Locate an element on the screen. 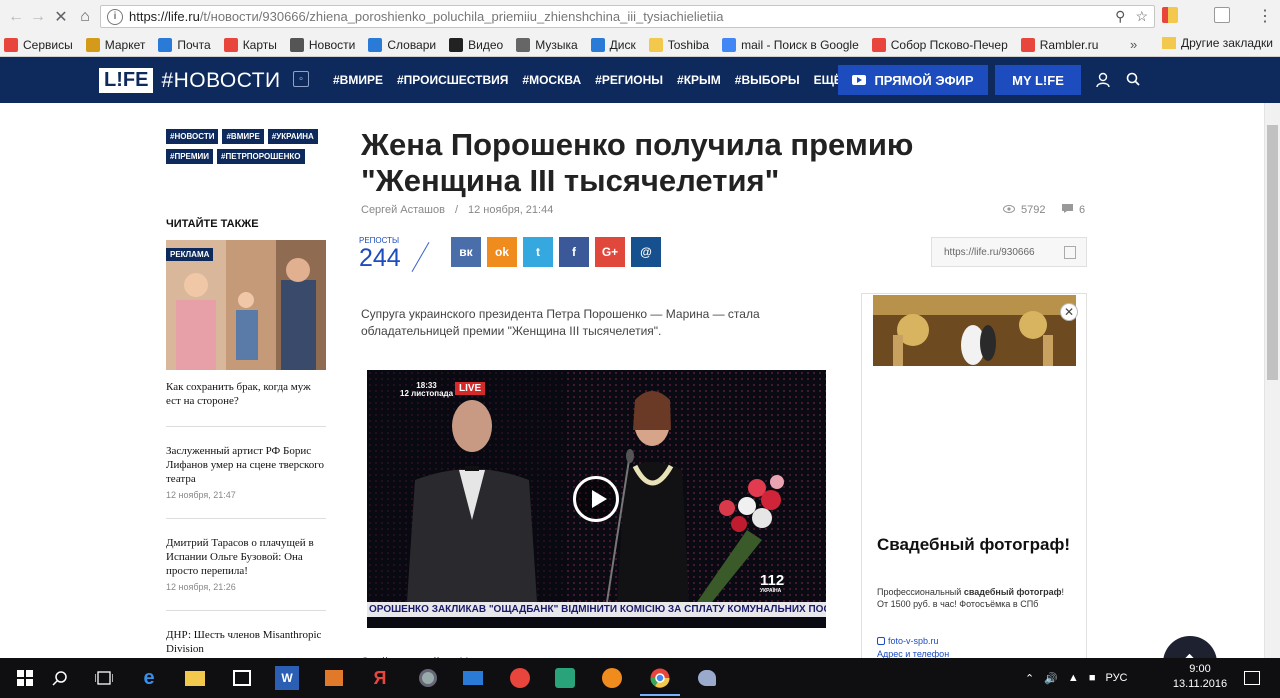  site-logo: L!FE #НОВОСТИ is located at coordinates (190, 80).